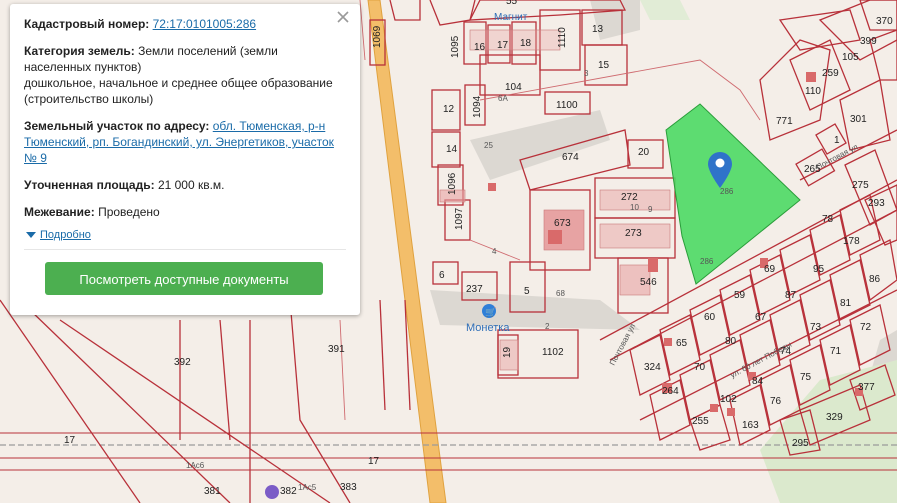  What do you see at coordinates (184, 278) in the screenshot?
I see `view-documents-button: Посмотреть доступные документы` at bounding box center [184, 278].